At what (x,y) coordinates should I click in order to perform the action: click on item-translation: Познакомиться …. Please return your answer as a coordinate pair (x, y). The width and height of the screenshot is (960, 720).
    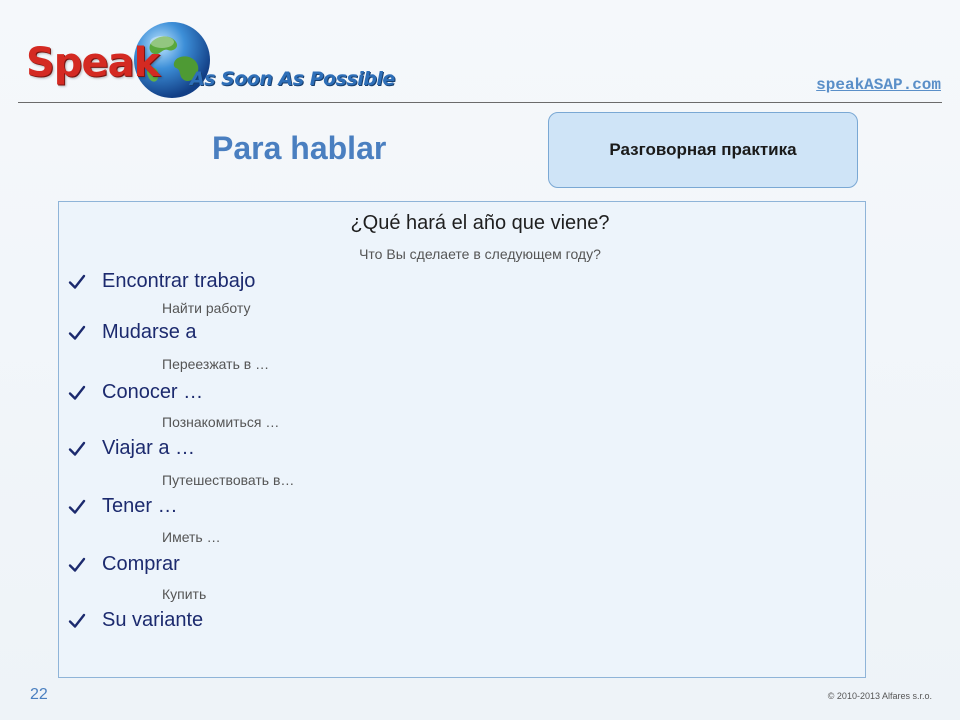
    Looking at the image, I should click on (221, 422).